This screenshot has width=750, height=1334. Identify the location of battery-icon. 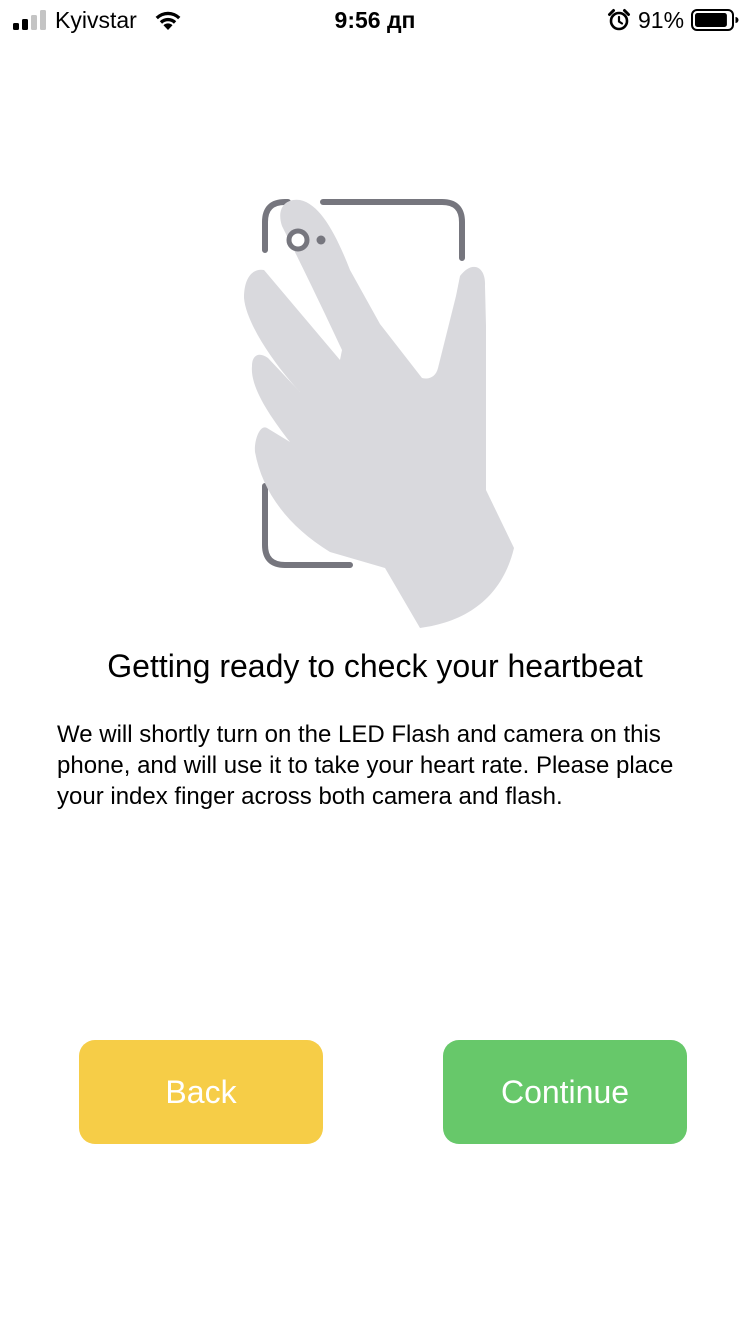
(715, 20).